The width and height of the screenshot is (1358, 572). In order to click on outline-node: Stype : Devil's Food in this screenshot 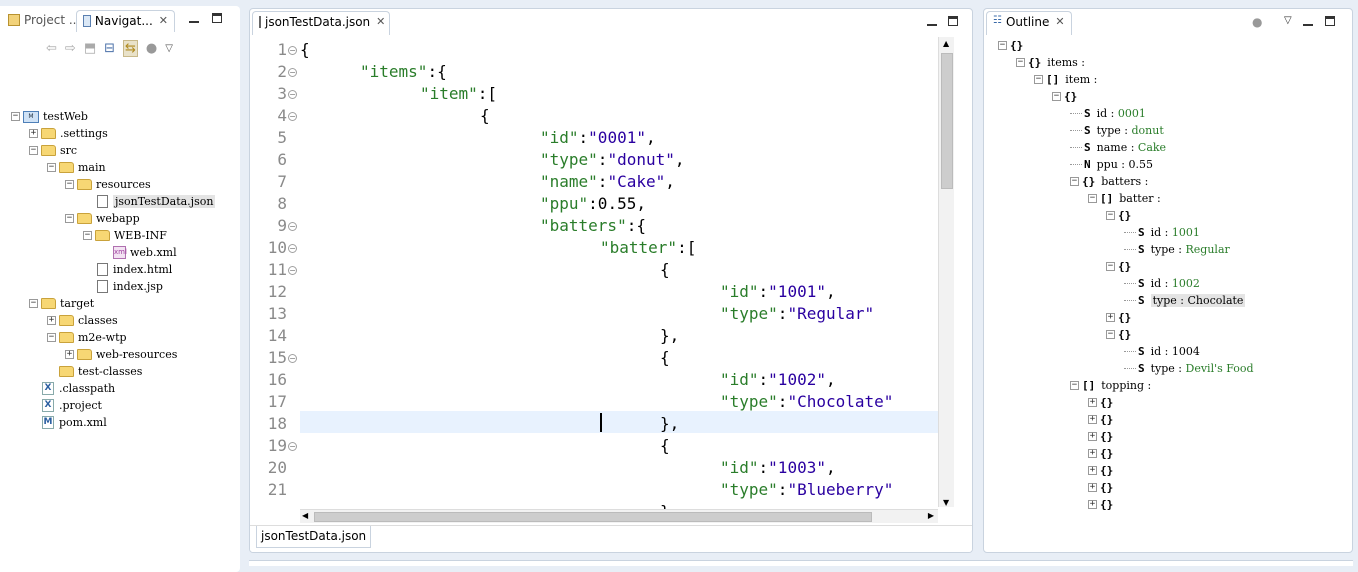, I will do `click(1189, 368)`.